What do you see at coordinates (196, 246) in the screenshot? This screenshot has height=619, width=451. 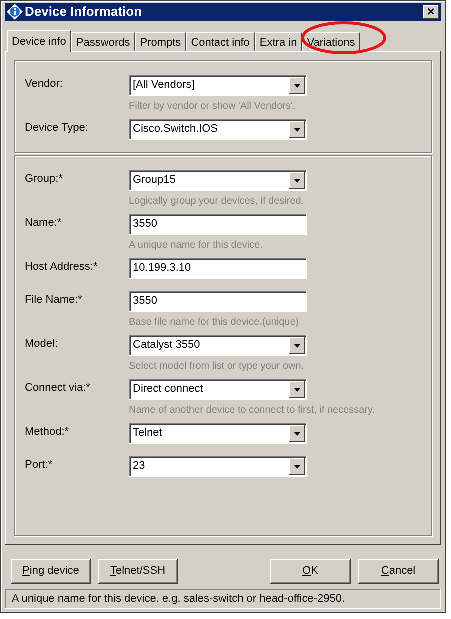 I see `hint-text: A unique name for this device.` at bounding box center [196, 246].